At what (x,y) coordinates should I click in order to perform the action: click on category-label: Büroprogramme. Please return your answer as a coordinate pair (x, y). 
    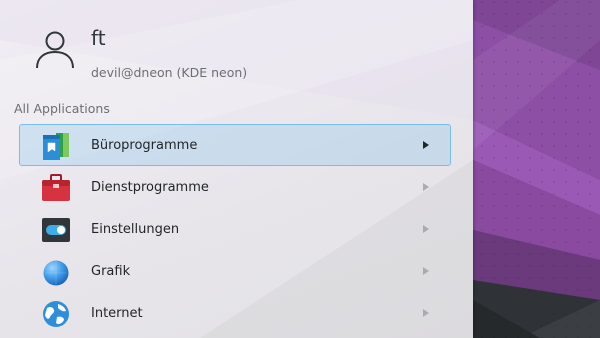
    Looking at the image, I should click on (144, 145).